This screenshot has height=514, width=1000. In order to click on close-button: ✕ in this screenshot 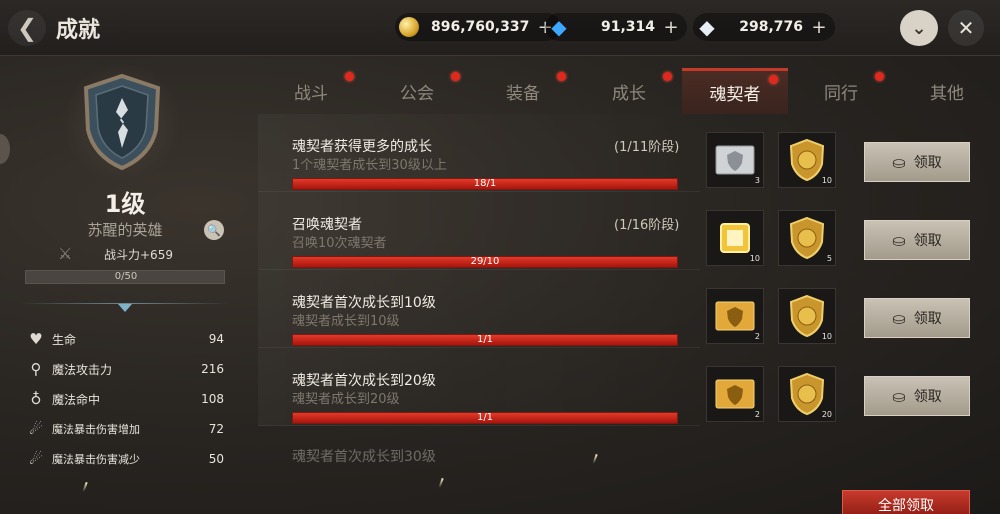, I will do `click(966, 28)`.